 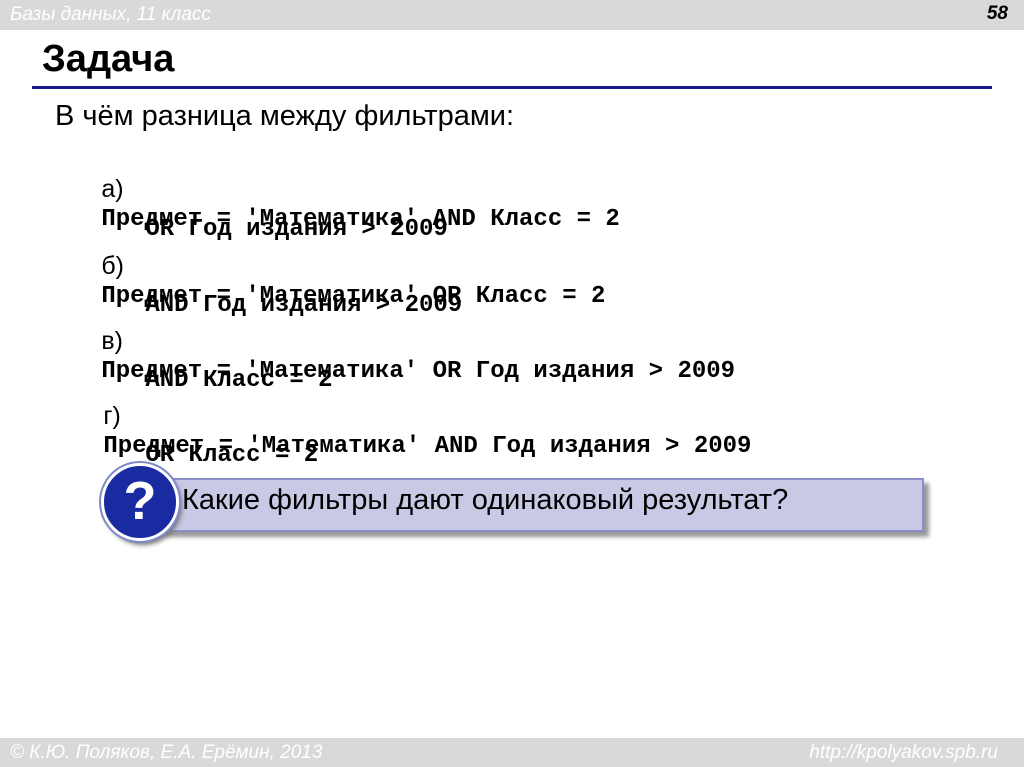 I want to click on slide-number: 58, so click(x=997, y=13).